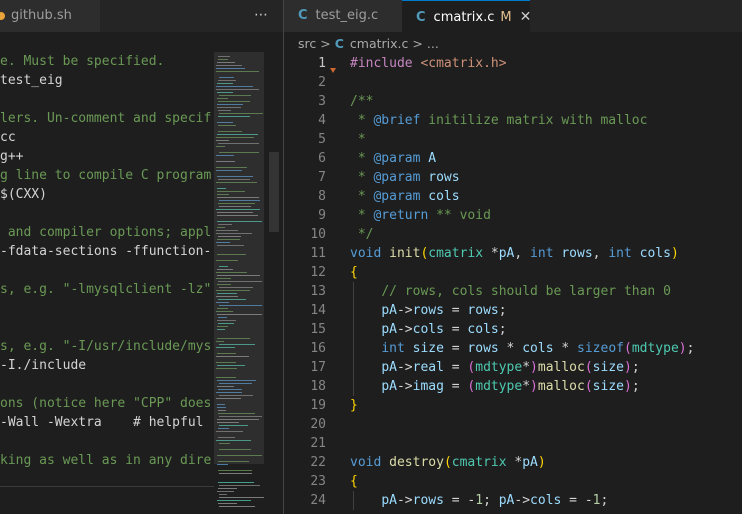 This screenshot has height=514, width=742. Describe the element at coordinates (106, 289) in the screenshot. I see `left-code-line: s, e.g. "-lmysqlclient -lz"` at that location.